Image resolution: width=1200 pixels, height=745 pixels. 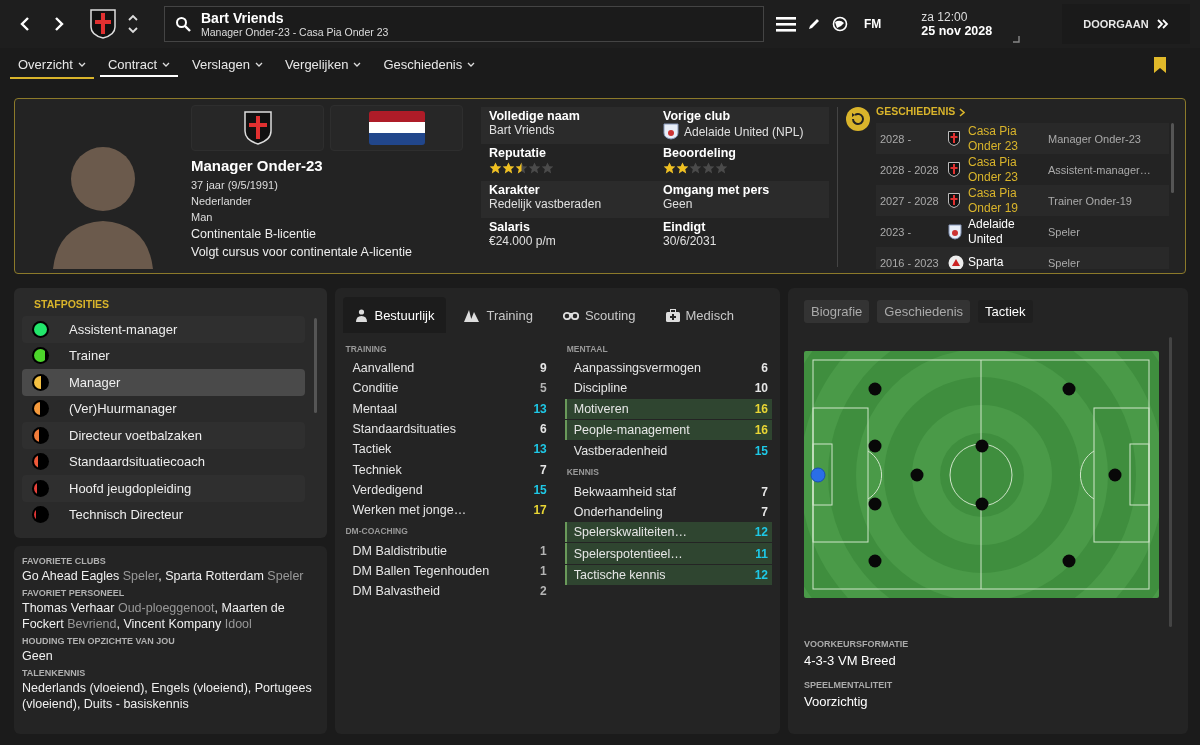 What do you see at coordinates (1008, 231) in the screenshot?
I see `history-club: Adelaide United` at bounding box center [1008, 231].